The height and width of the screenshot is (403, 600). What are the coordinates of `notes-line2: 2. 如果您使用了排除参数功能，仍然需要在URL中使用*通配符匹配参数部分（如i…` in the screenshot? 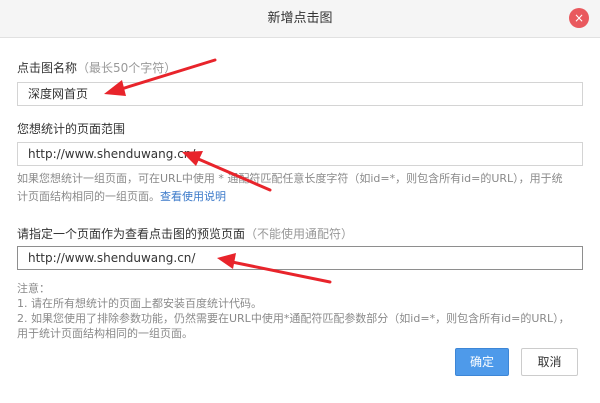 It's located at (293, 318).